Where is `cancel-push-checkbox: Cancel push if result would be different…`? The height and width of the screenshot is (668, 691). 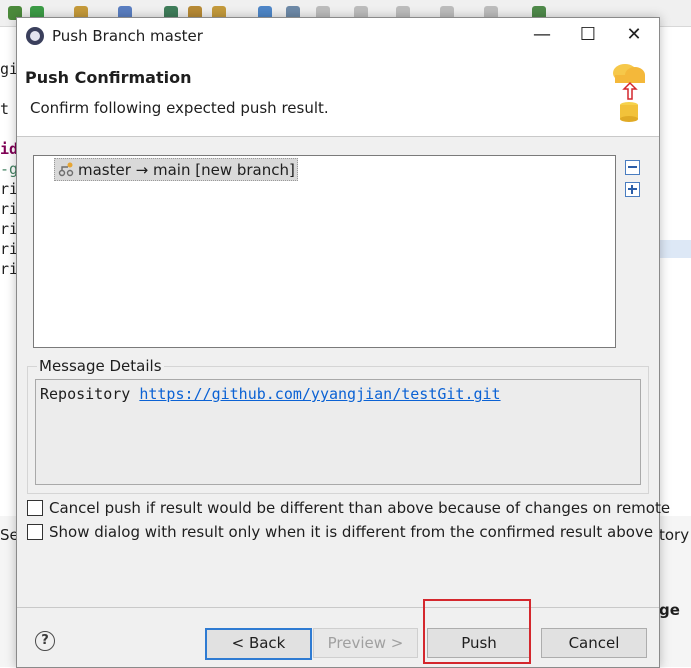 cancel-push-checkbox: Cancel push if result would be different… is located at coordinates (348, 508).